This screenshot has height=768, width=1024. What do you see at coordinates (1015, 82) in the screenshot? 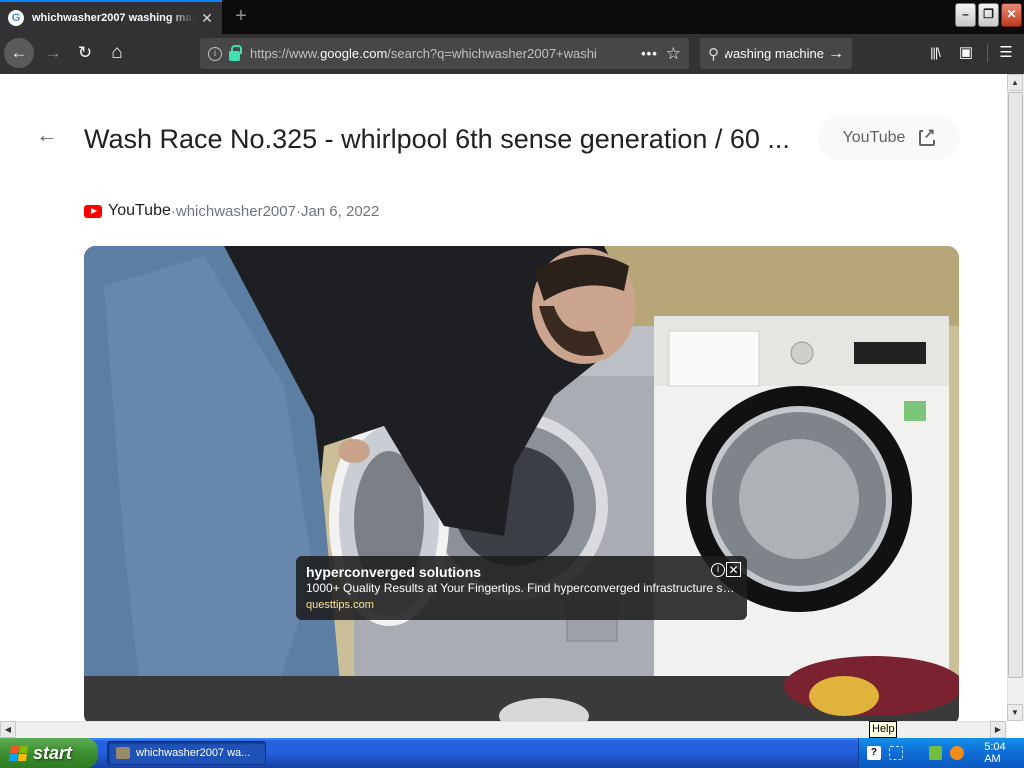
I see `scroll-up-icon: ▲` at bounding box center [1015, 82].